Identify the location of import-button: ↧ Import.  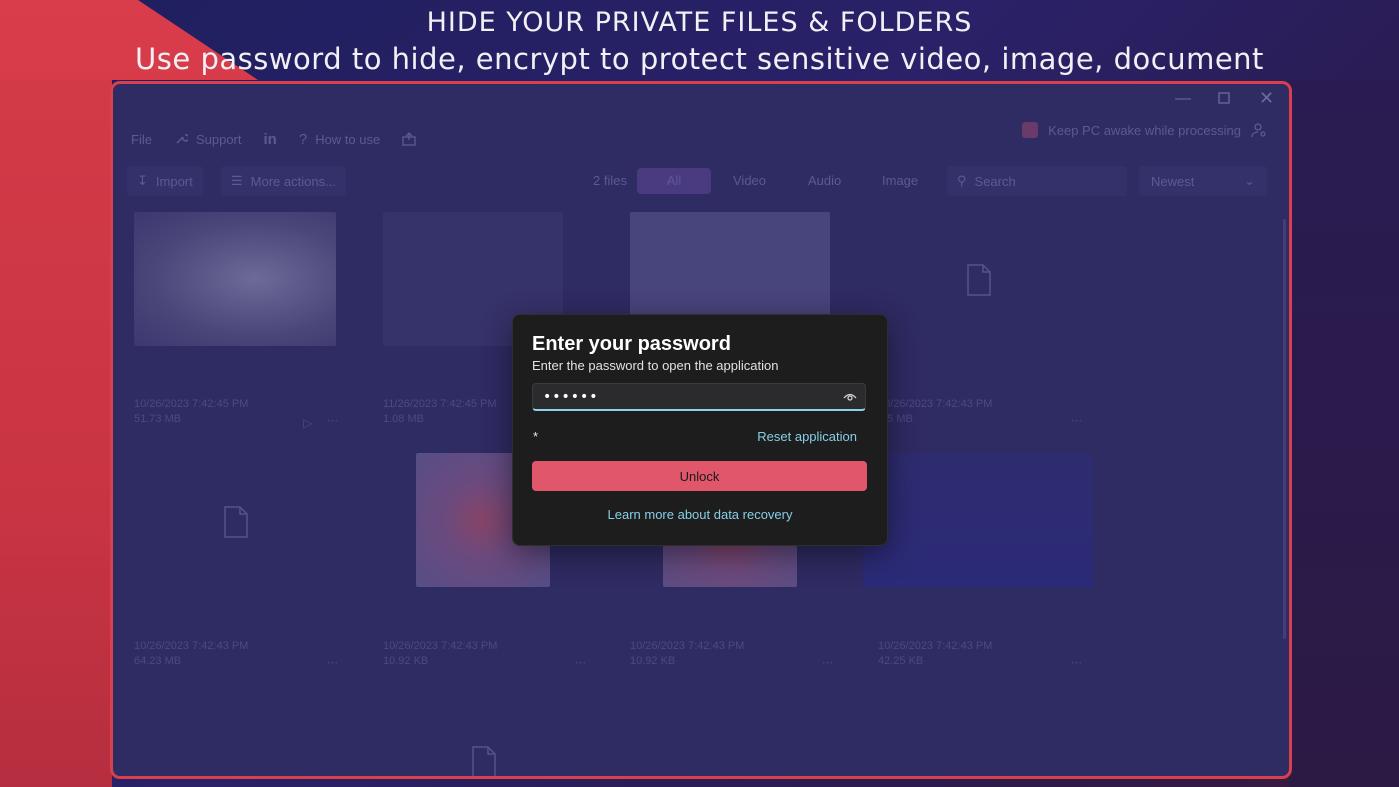
(165, 181).